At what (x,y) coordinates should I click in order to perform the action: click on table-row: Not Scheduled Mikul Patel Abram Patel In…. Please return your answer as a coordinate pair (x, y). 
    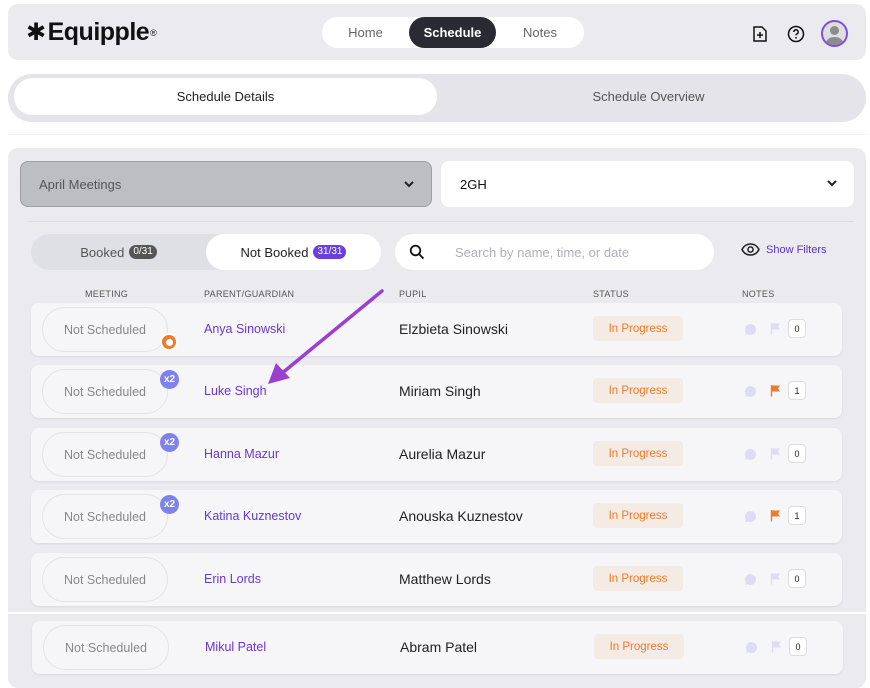
    Looking at the image, I should click on (437, 647).